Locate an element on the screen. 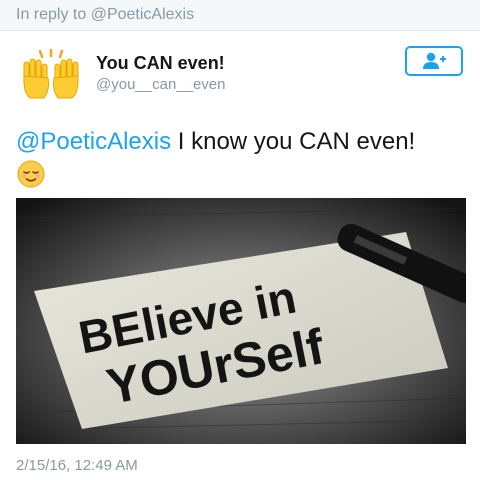 The image size is (480, 480). author-display-name: You CAN even! is located at coordinates (160, 63).